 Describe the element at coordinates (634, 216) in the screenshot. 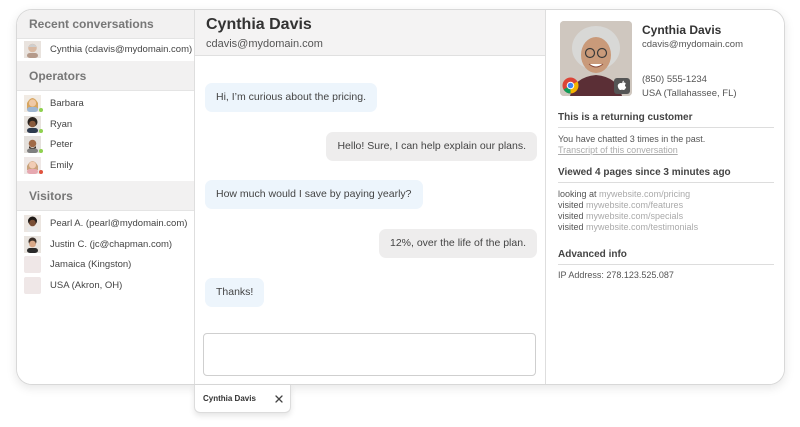

I see `page-url: mywebsite.com/specials` at that location.